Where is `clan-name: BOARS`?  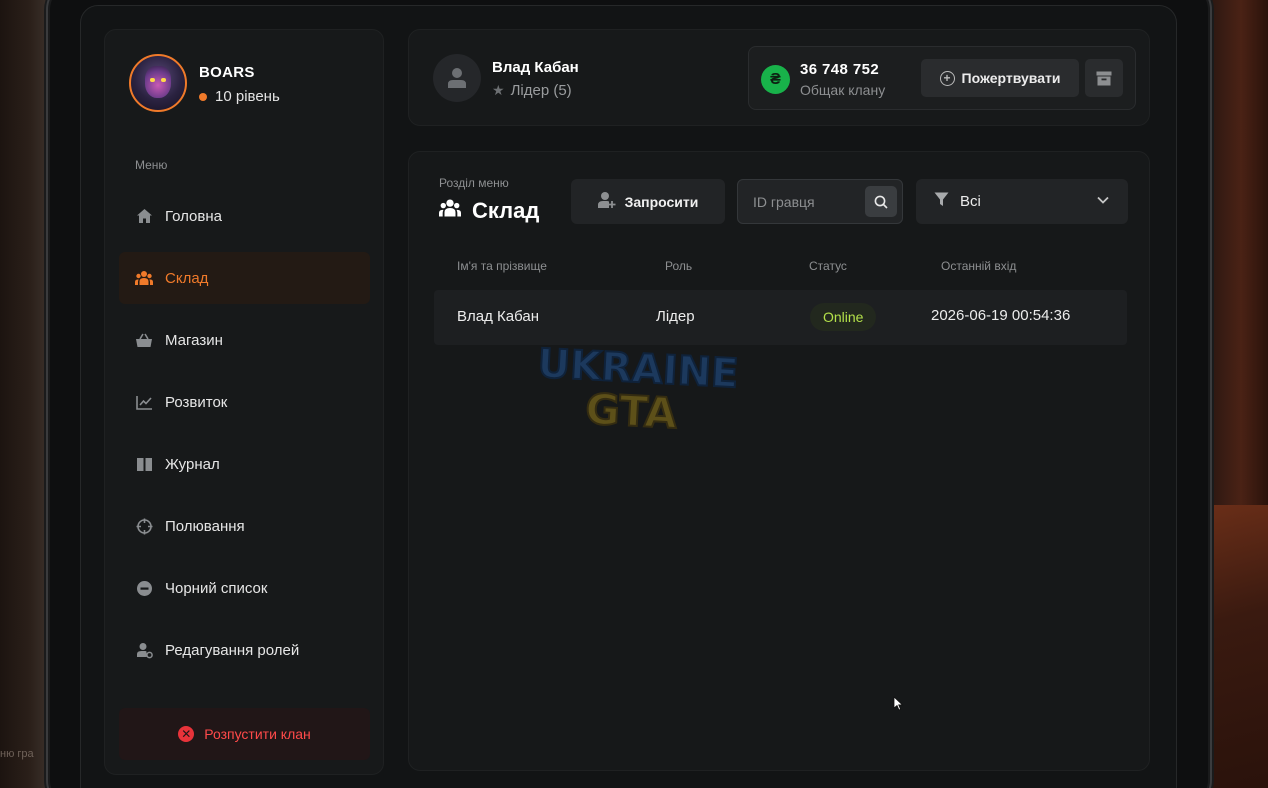 clan-name: BOARS is located at coordinates (227, 72).